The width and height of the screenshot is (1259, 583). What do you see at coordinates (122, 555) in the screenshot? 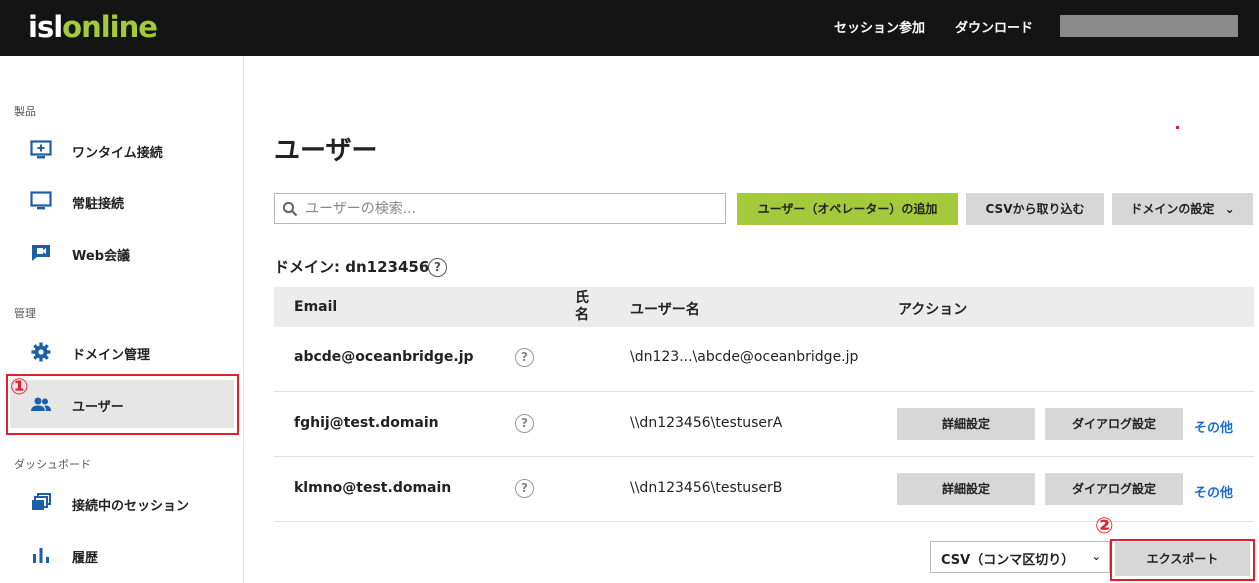
I see `sidebar-item-history: 履歴` at bounding box center [122, 555].